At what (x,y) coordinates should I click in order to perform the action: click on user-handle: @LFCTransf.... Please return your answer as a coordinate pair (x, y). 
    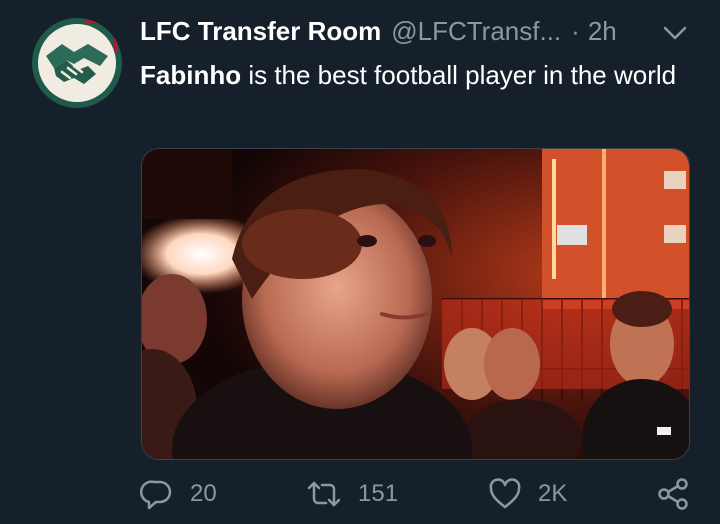
    Looking at the image, I should click on (476, 31).